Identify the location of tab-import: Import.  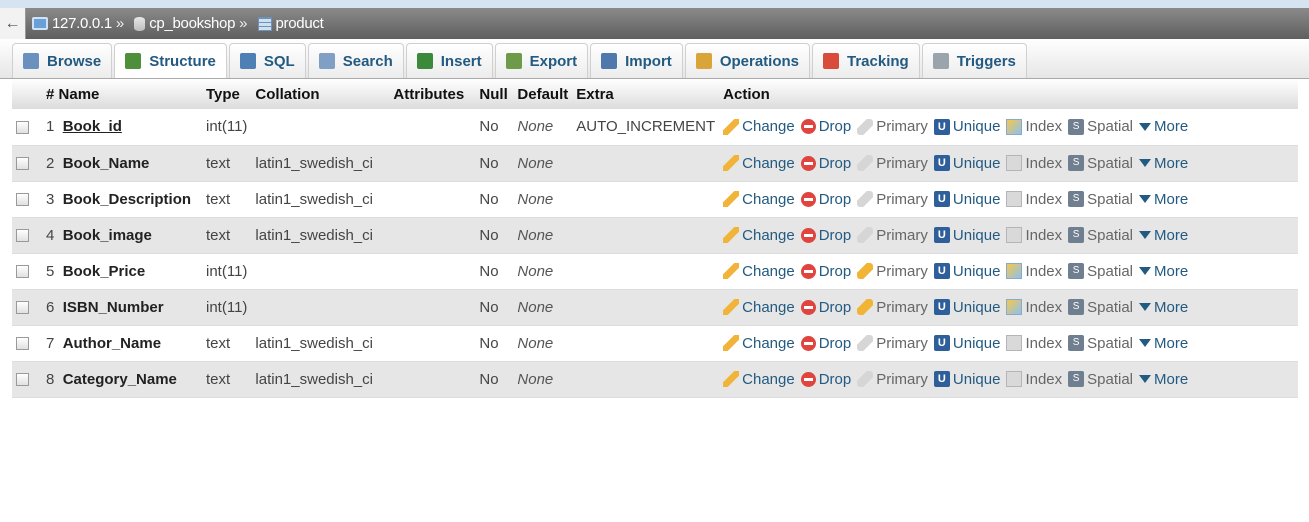
(636, 60).